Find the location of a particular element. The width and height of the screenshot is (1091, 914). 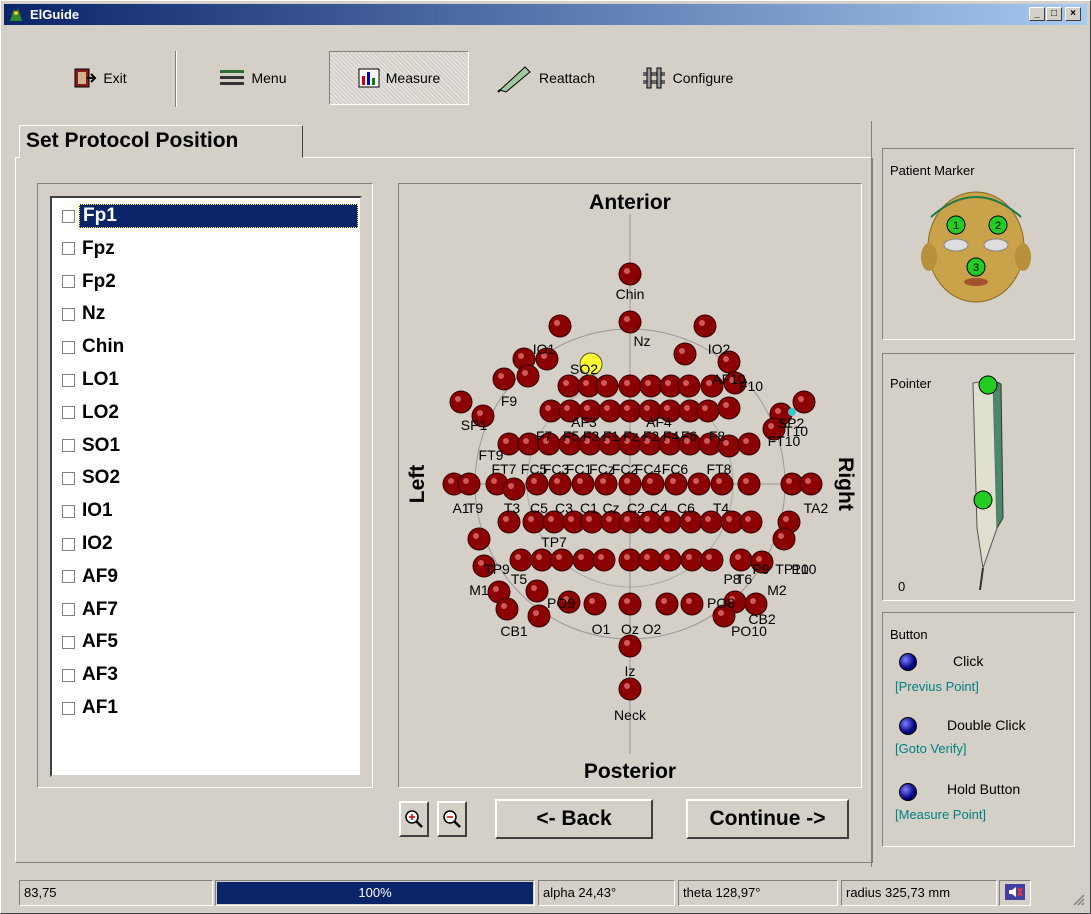

measure-label: Measure is located at coordinates (413, 78).